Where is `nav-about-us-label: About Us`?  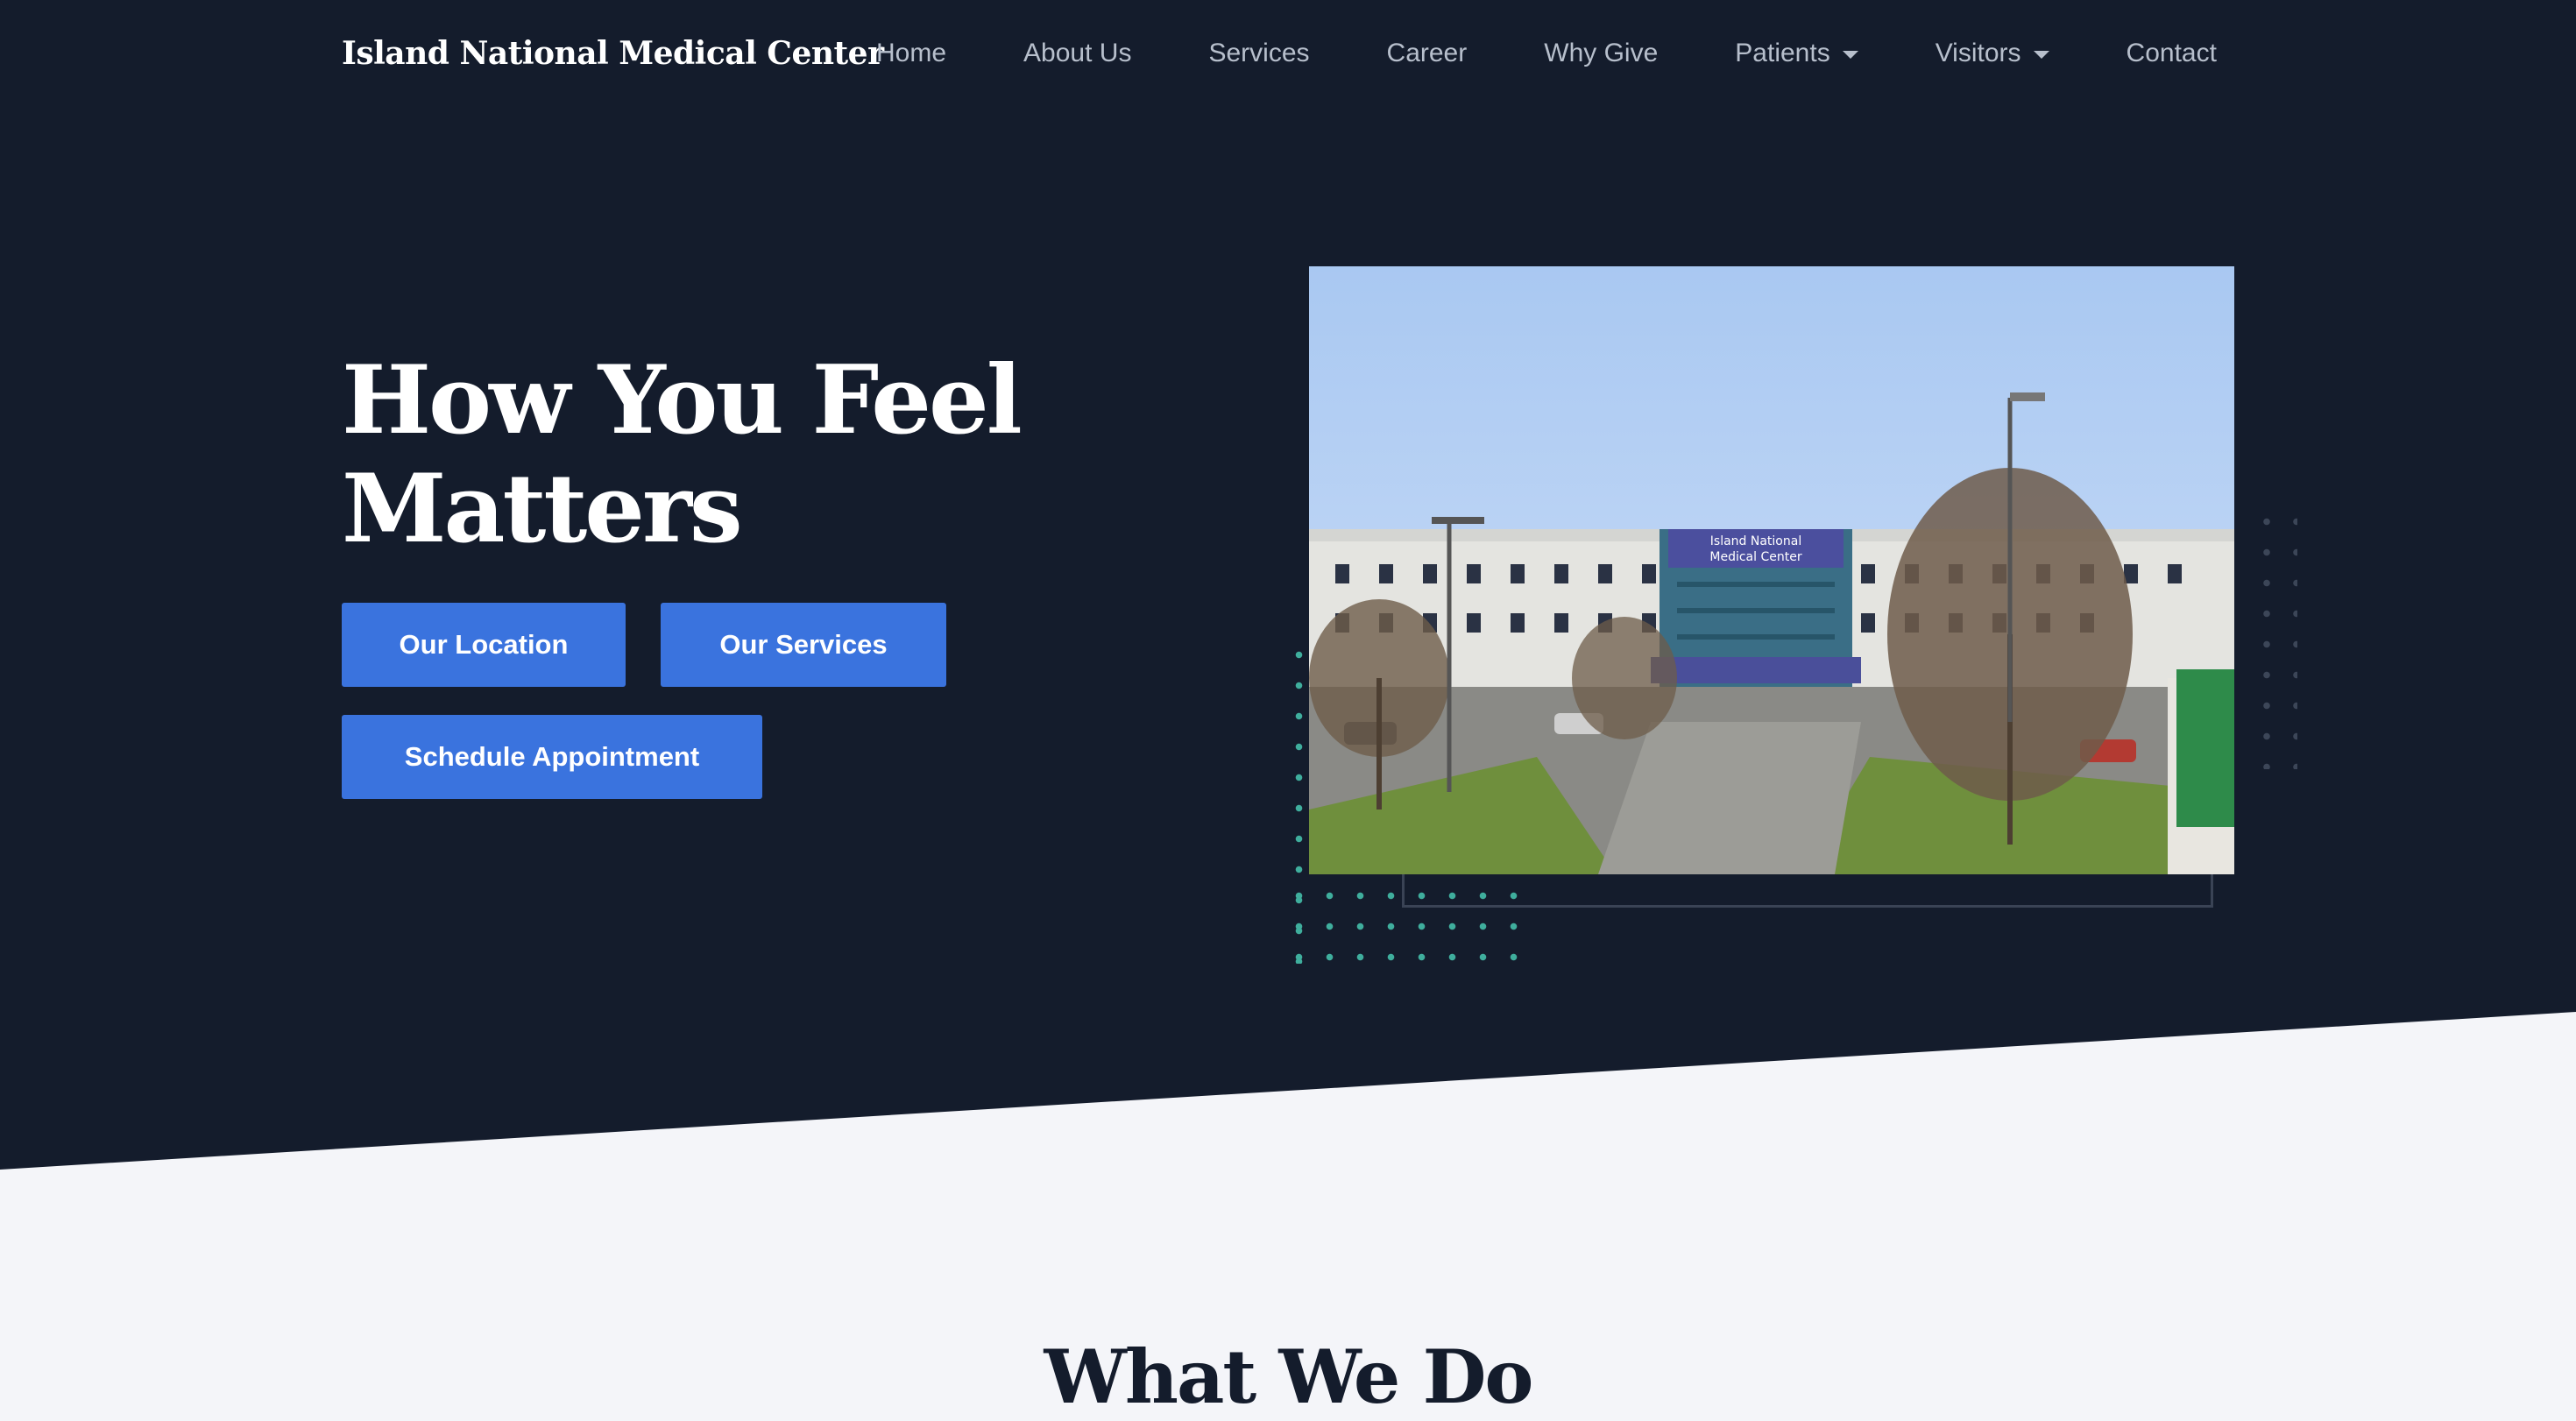
nav-about-us-label: About Us is located at coordinates (1077, 53).